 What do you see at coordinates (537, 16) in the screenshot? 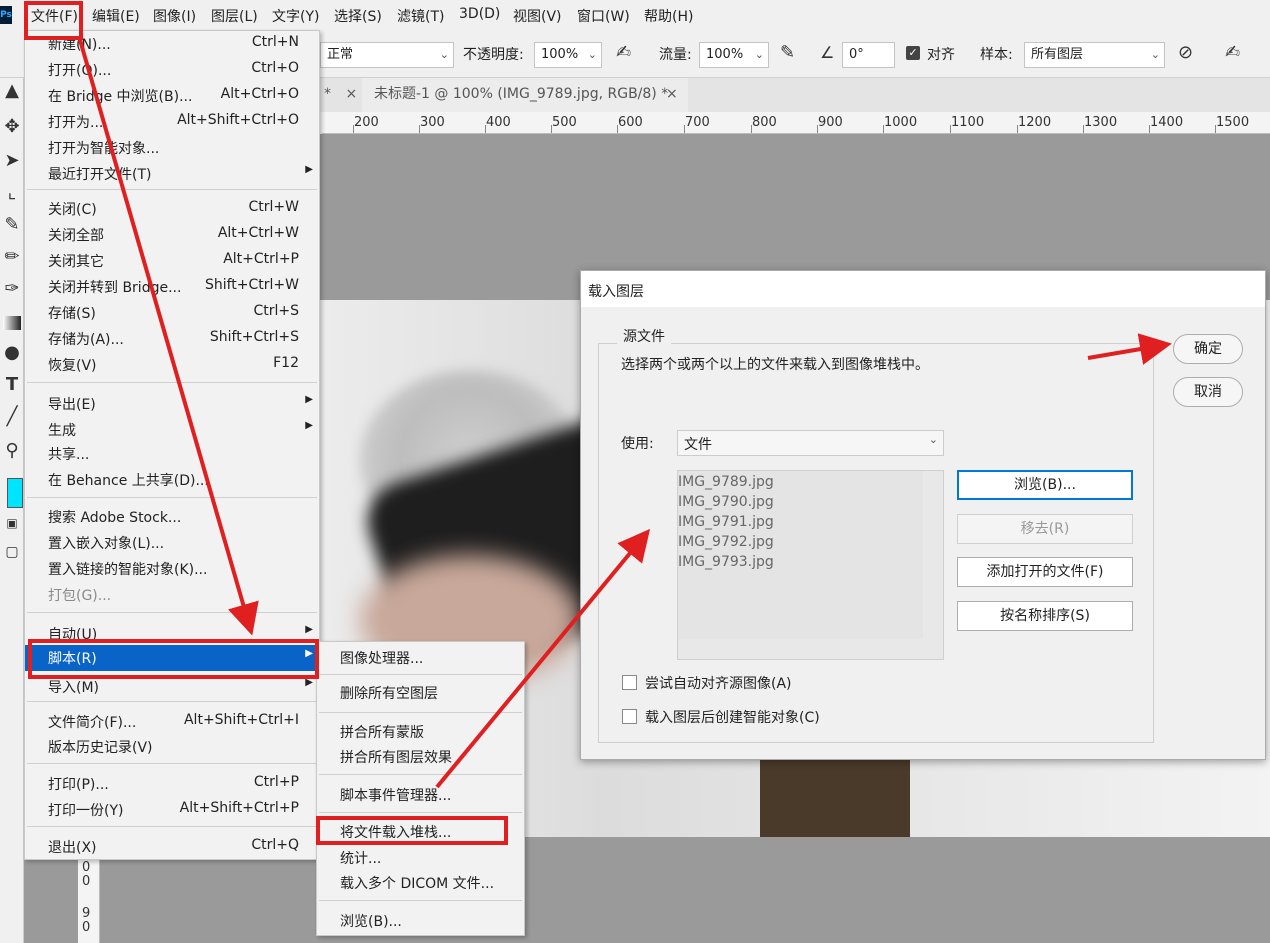
I see `menu-view: 视图(V)` at bounding box center [537, 16].